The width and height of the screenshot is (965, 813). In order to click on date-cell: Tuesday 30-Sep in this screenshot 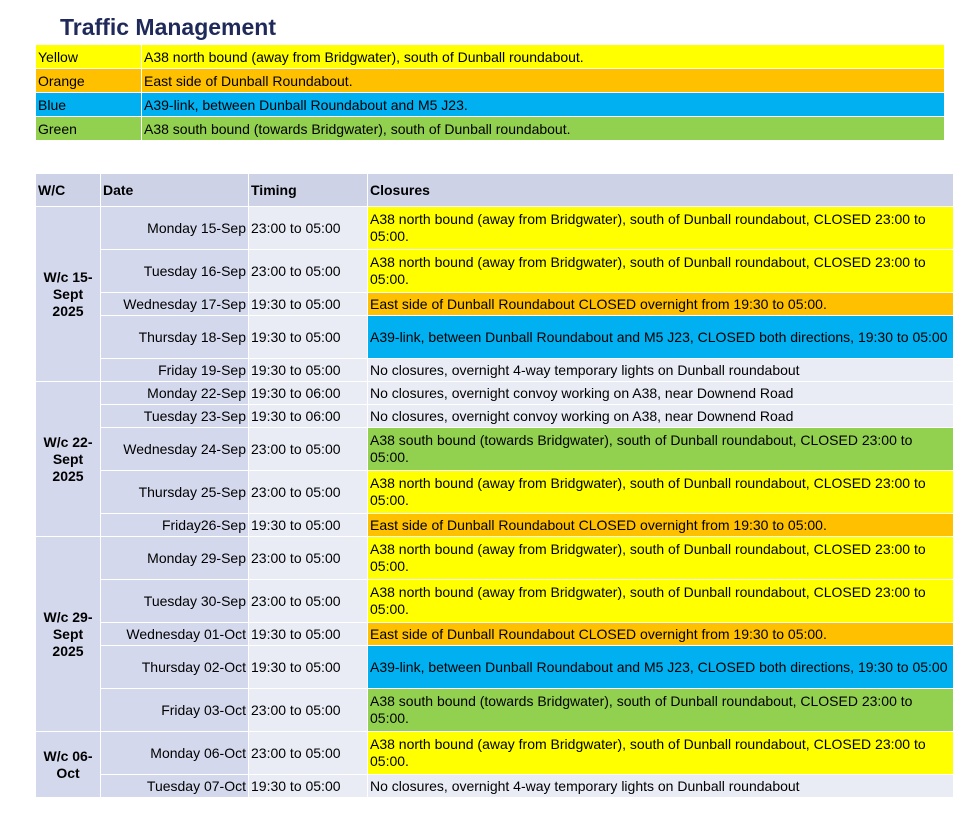, I will do `click(174, 601)`.